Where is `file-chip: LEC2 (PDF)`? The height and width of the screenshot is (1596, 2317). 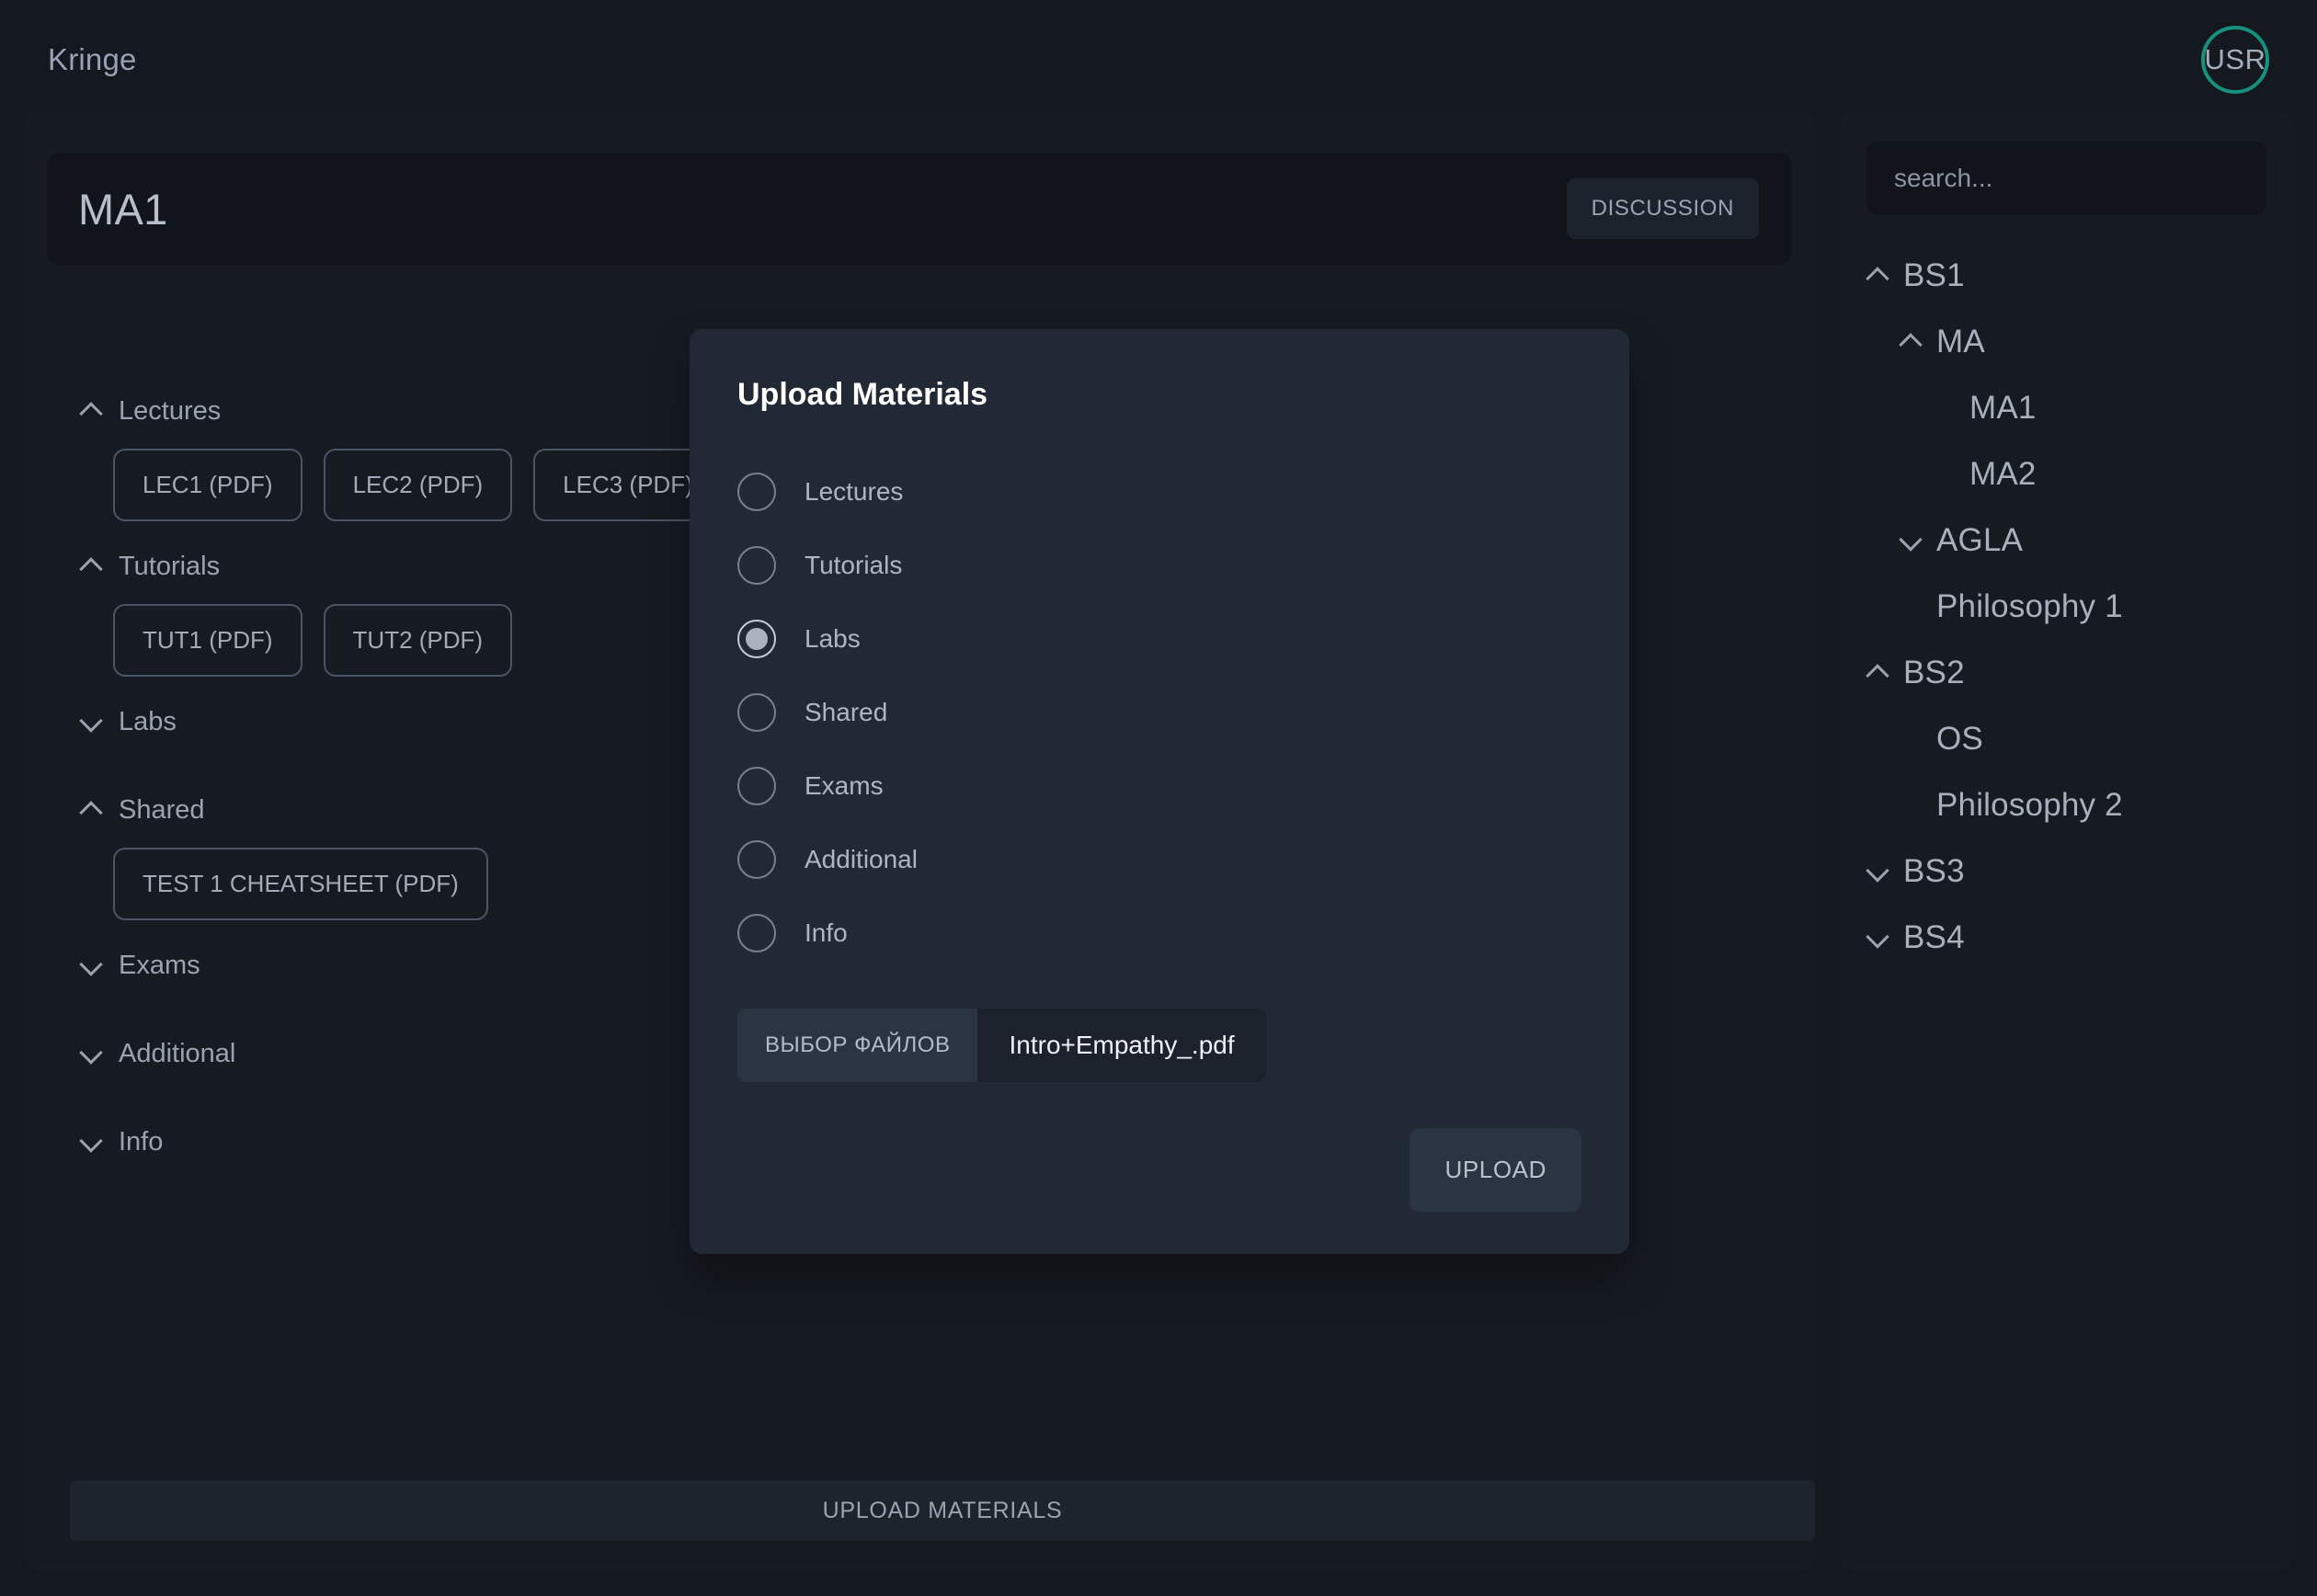 file-chip: LEC2 (PDF) is located at coordinates (418, 485).